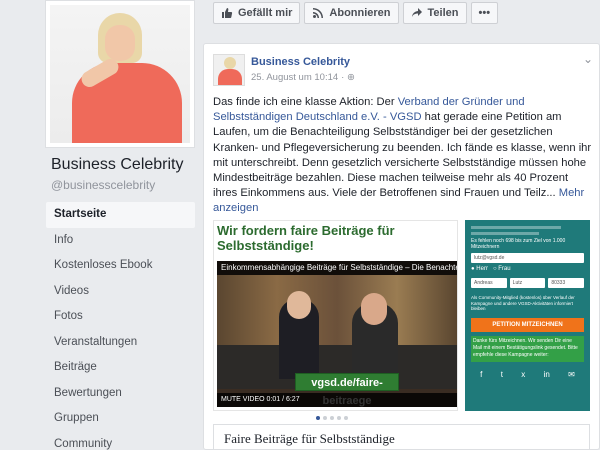 Image resolution: width=600 pixels, height=450 pixels. Describe the element at coordinates (120, 343) in the screenshot. I see `nav-item-veranstaltungen: Veranstaltungen` at that location.